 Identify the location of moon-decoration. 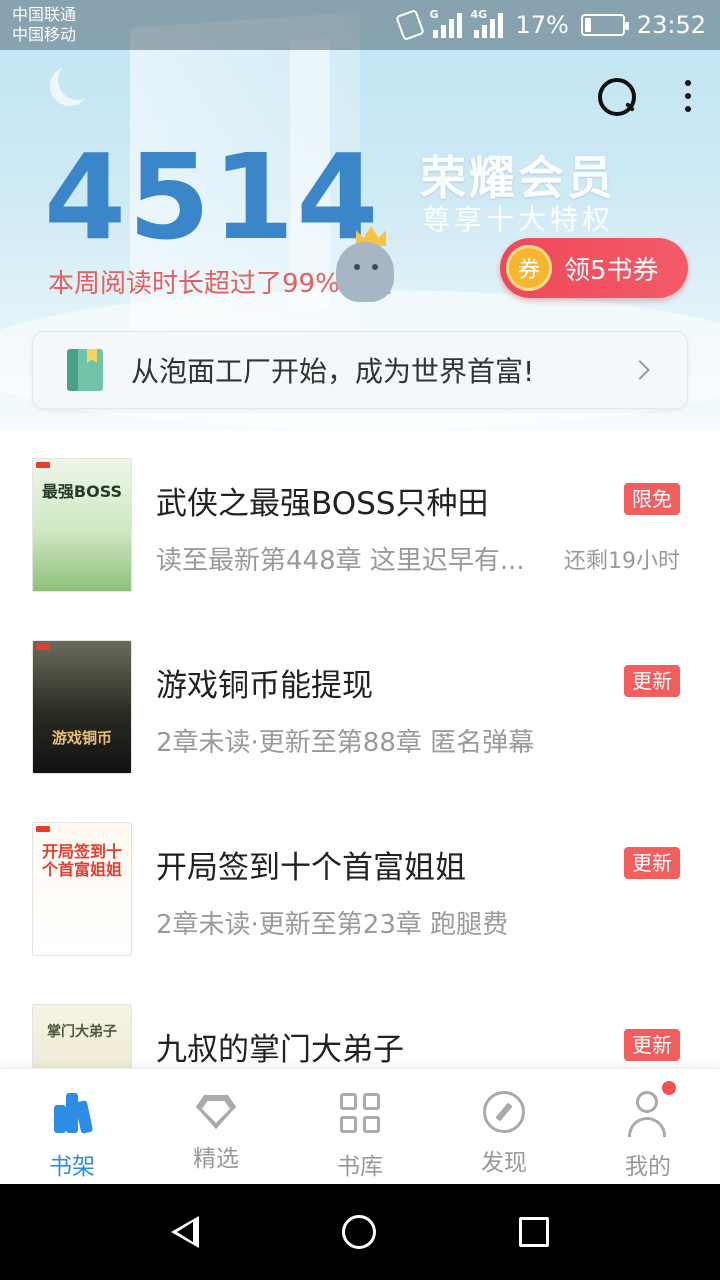
(78, 80).